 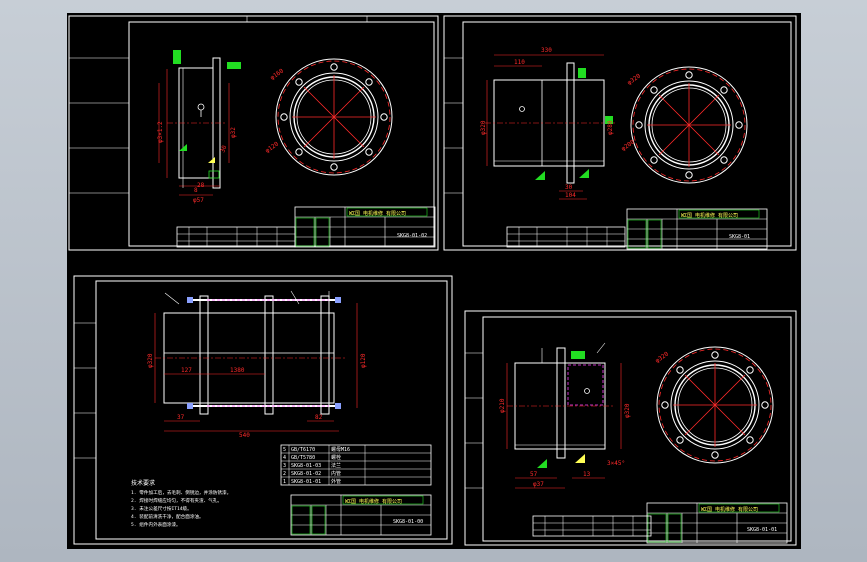 I want to click on notes-title: 技术要求, so click(x=143, y=483).